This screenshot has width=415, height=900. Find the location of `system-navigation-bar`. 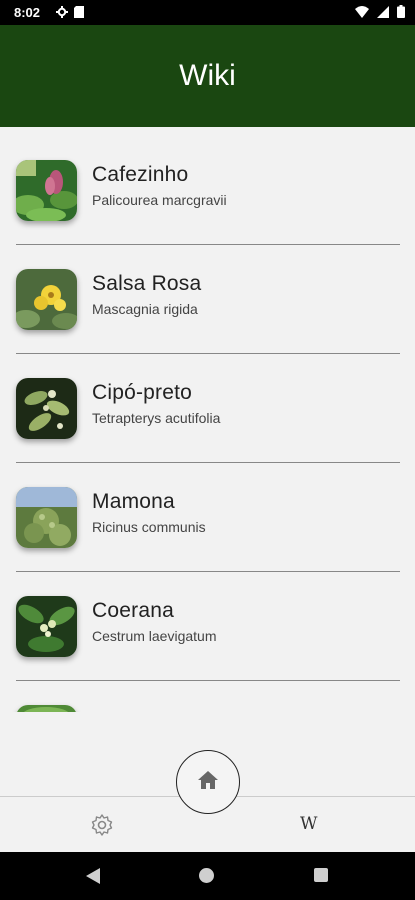

system-navigation-bar is located at coordinates (207, 876).